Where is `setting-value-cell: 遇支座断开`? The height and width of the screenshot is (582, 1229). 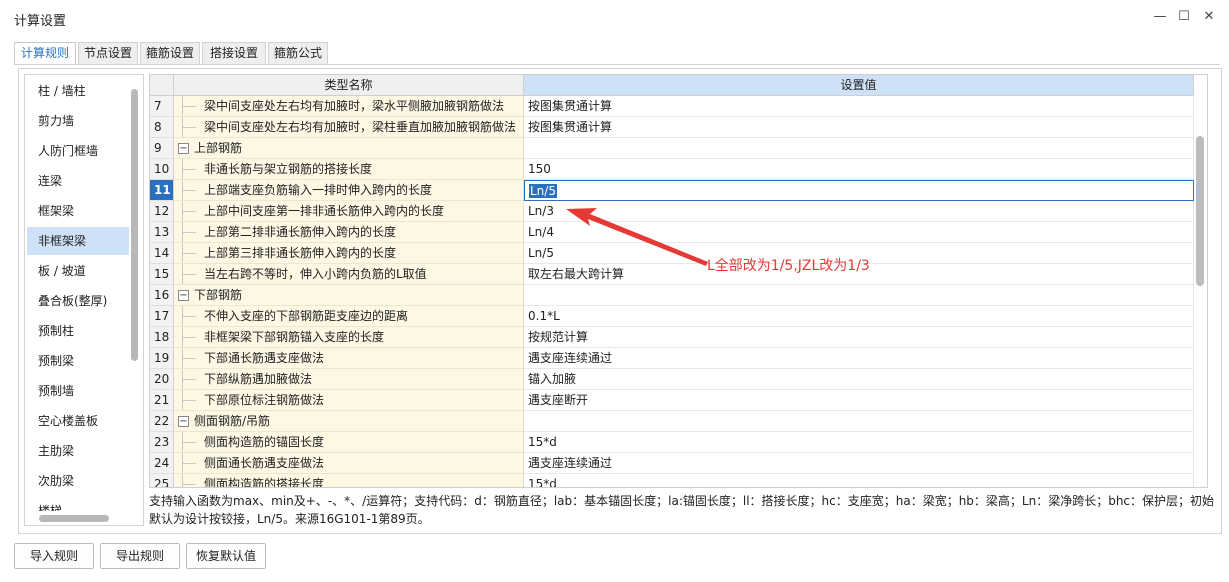
setting-value-cell: 遇支座断开 is located at coordinates (859, 400).